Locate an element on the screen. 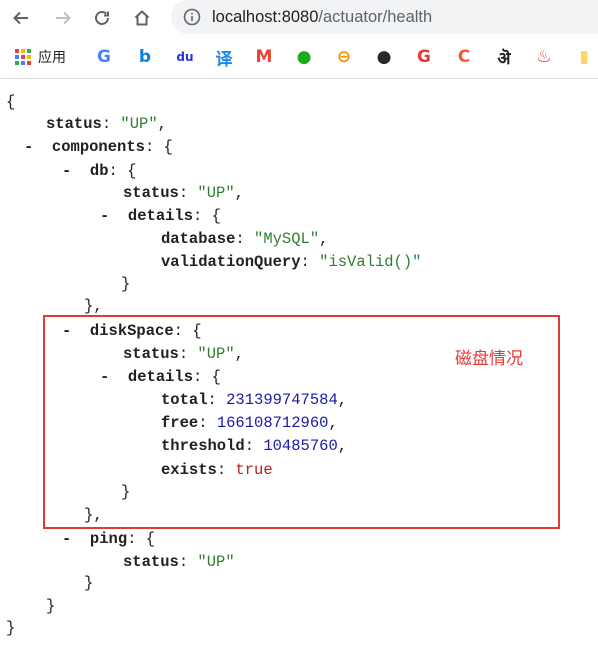  csdn-bookmark: C is located at coordinates (464, 57).